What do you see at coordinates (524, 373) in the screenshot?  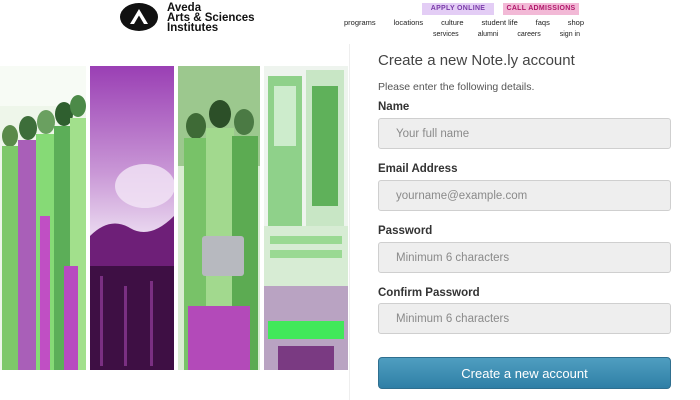 I see `create-account-button: Create a new account` at bounding box center [524, 373].